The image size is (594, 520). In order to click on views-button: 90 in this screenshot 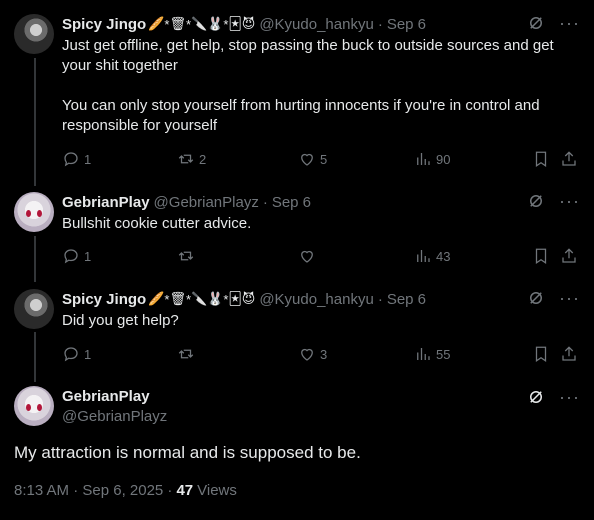, I will do `click(432, 159)`.